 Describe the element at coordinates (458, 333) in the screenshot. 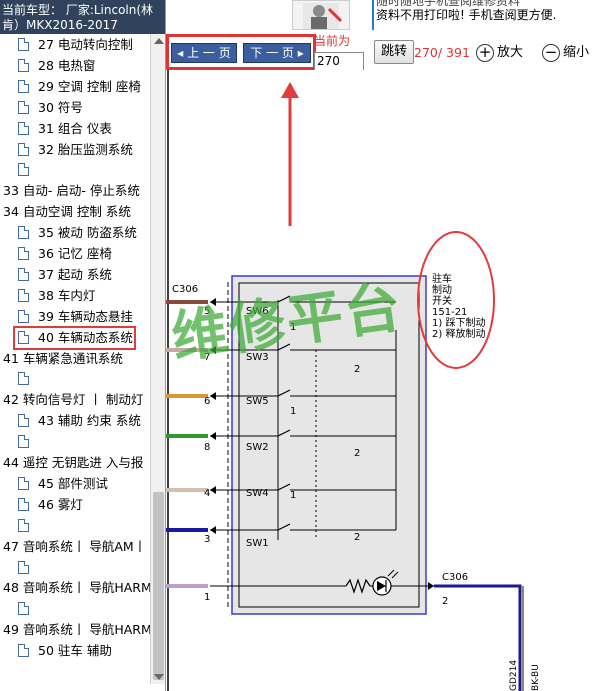

I see `callout-line: 2) 释放制动` at that location.